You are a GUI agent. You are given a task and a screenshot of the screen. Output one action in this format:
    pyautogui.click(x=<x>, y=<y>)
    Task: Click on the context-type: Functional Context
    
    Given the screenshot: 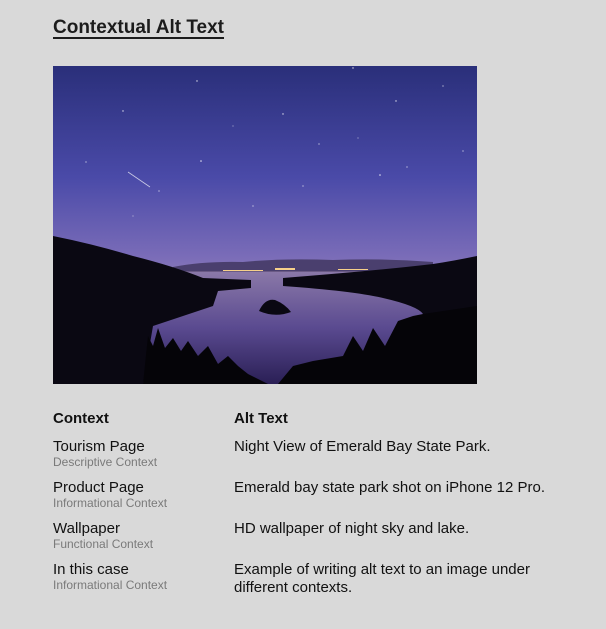 What is the action you would take?
    pyautogui.click(x=103, y=544)
    